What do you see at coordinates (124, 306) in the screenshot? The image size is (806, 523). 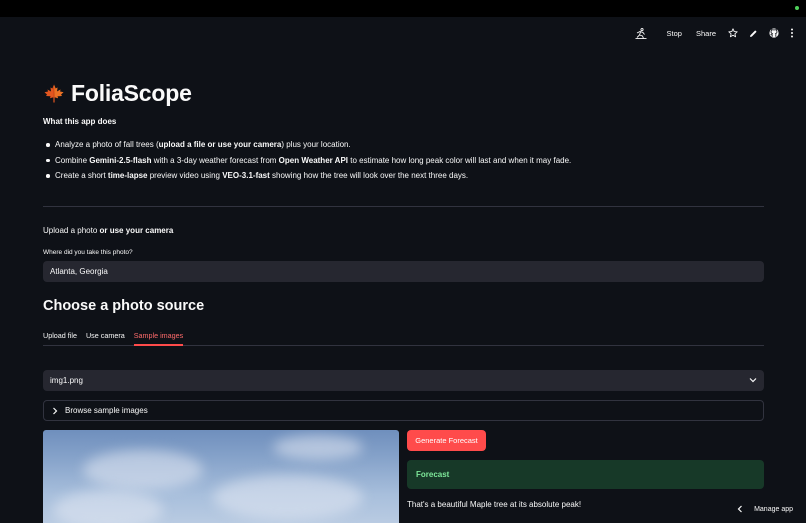 I see `photo-source-title: Choose a photo source` at bounding box center [124, 306].